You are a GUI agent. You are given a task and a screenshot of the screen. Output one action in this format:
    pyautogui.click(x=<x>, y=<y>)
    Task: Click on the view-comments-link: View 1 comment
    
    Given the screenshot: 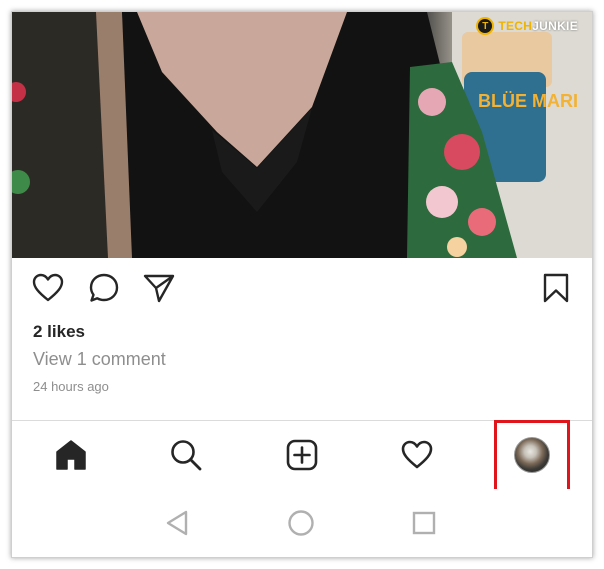 What is the action you would take?
    pyautogui.click(x=99, y=359)
    